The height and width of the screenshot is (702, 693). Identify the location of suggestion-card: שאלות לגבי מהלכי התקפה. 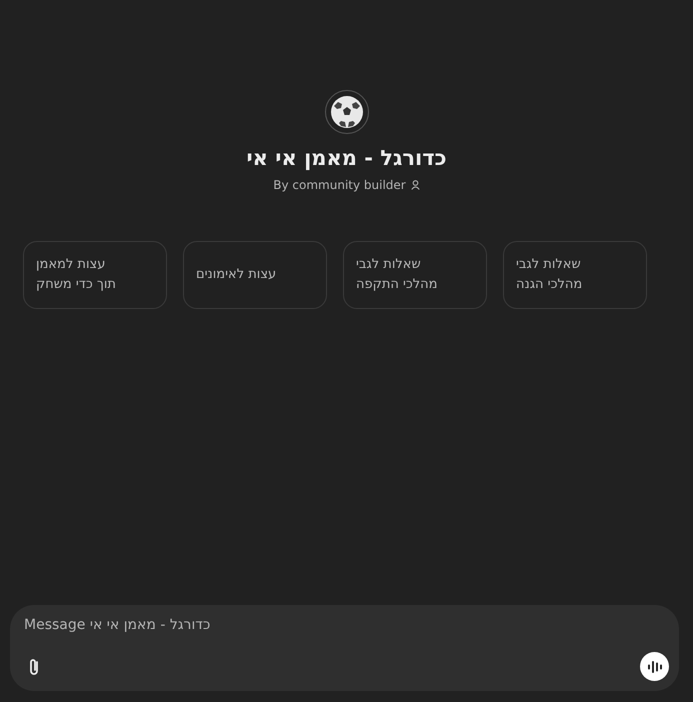
(415, 275).